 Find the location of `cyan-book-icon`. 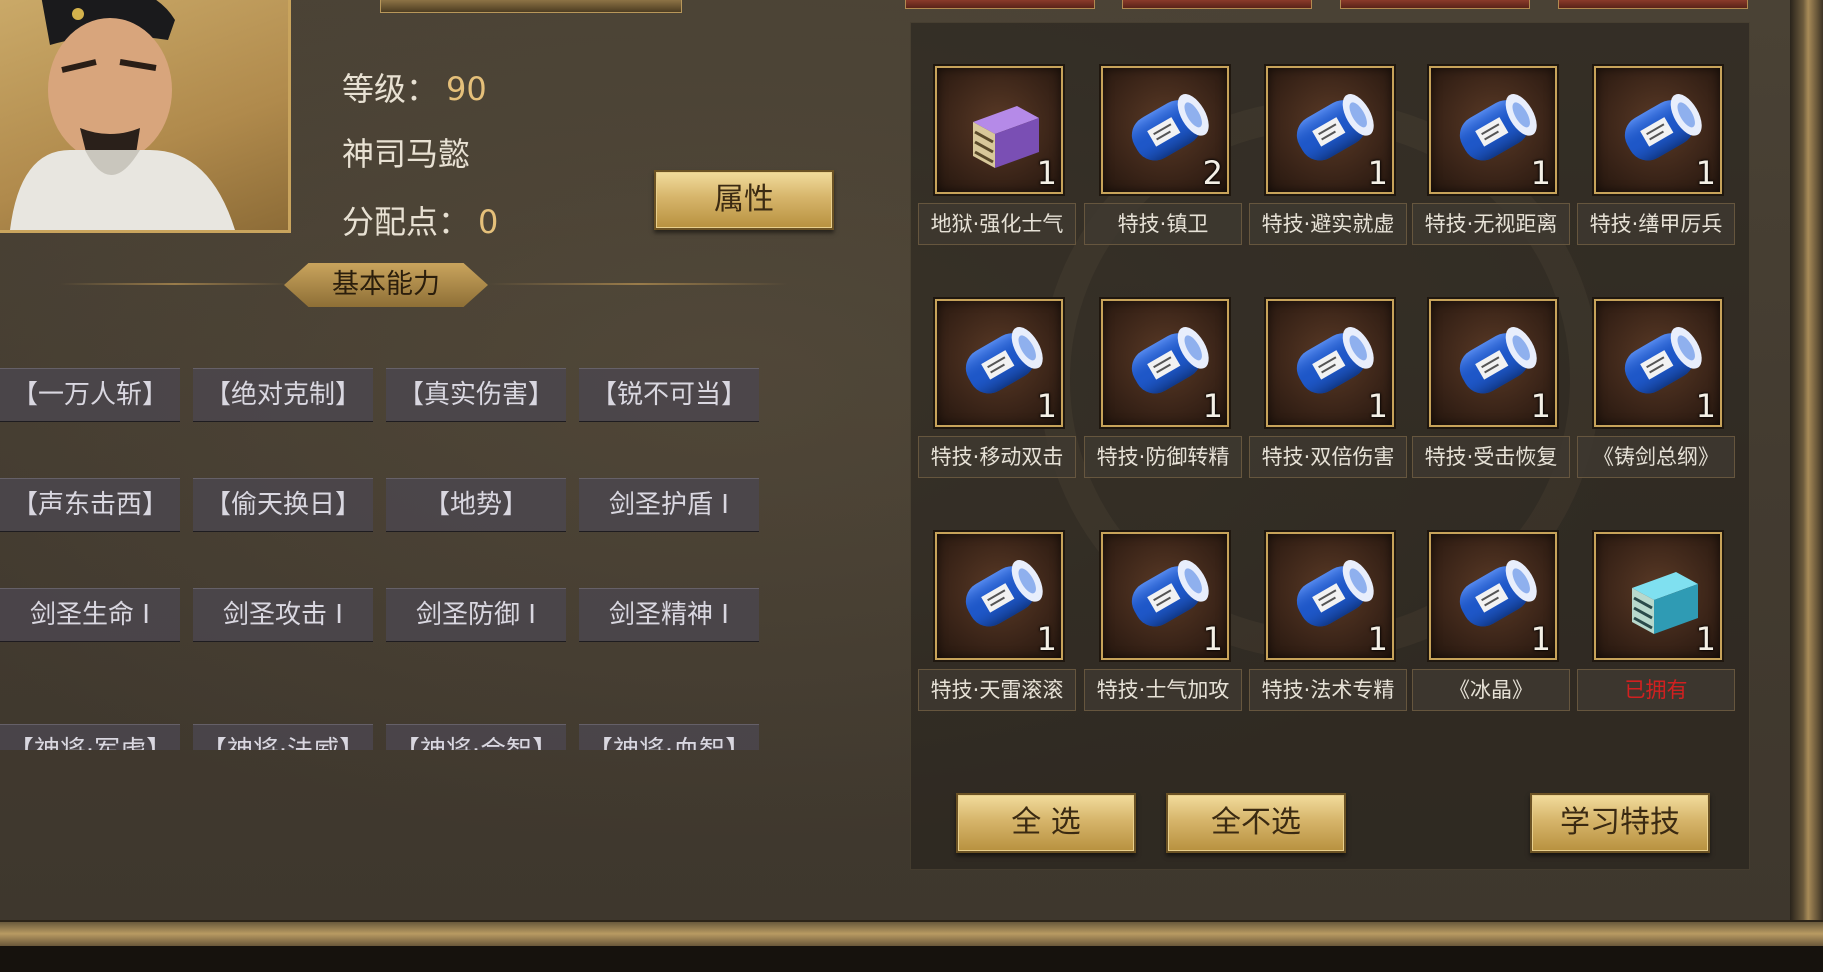

cyan-book-icon is located at coordinates (1658, 596).